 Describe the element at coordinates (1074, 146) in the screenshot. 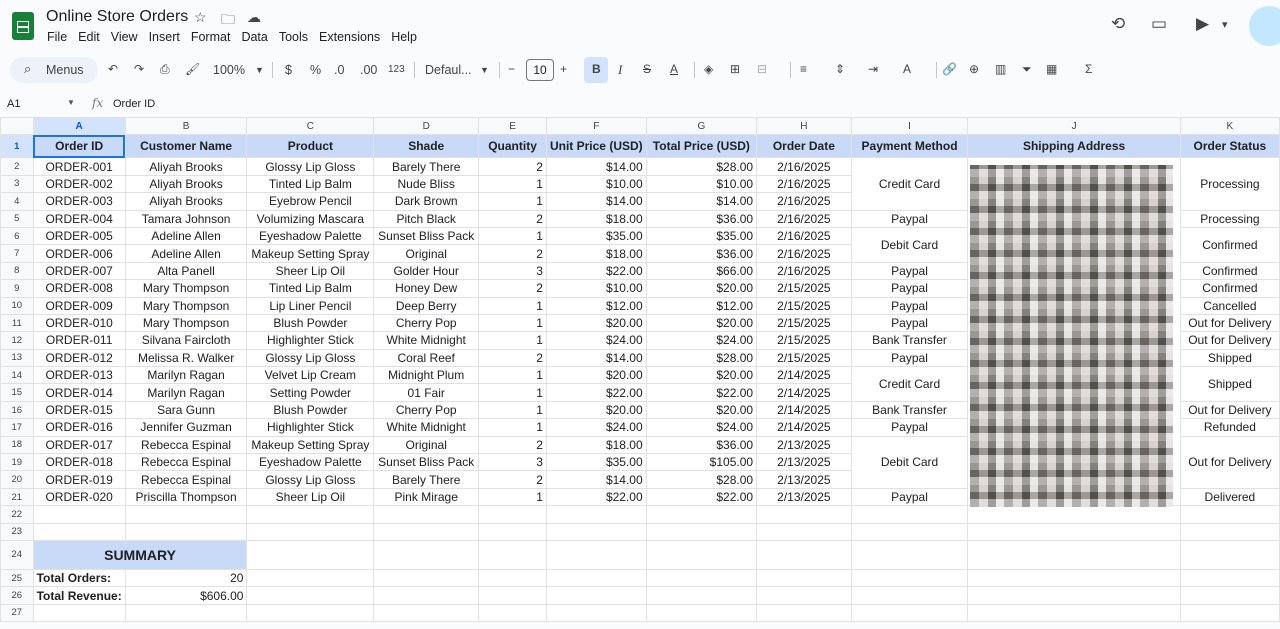

I see `header-cell: Shipping Address` at that location.